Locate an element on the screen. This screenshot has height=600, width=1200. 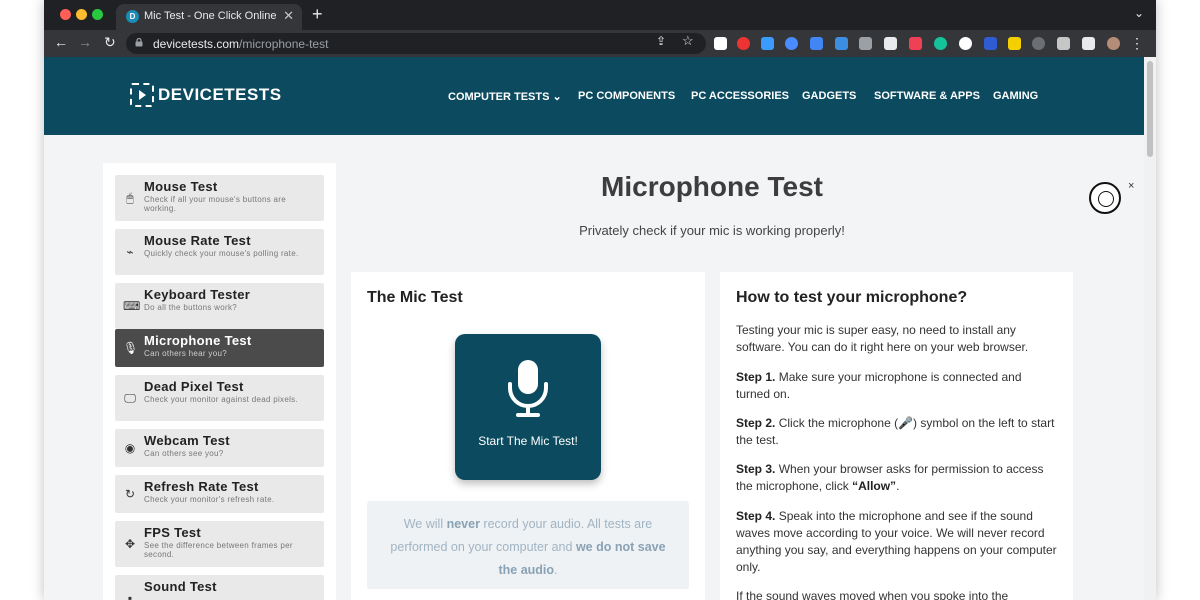
sidebar-item-desc: Check your monitor against dead pixels. is located at coordinates (221, 399).